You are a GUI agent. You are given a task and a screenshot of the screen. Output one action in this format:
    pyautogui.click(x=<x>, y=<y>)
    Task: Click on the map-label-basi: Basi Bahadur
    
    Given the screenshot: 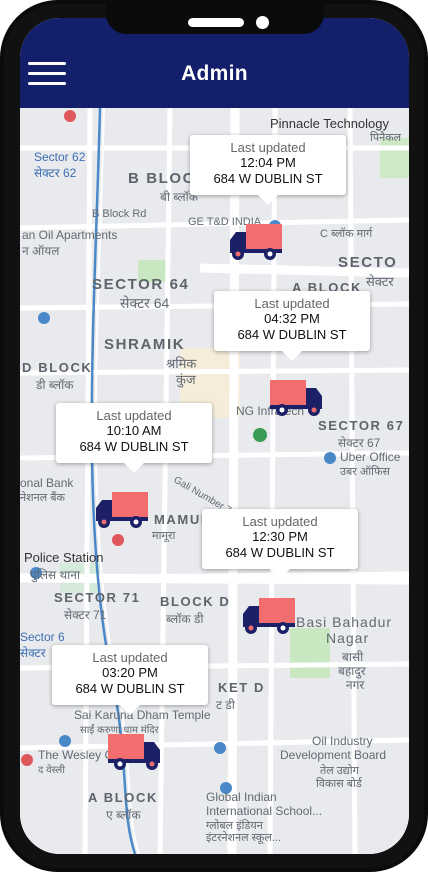 What is the action you would take?
    pyautogui.click(x=344, y=622)
    